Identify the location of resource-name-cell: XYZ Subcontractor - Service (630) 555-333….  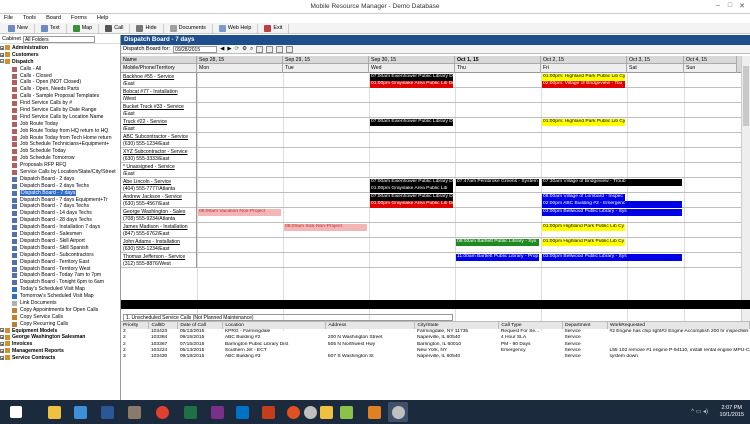
(159, 155).